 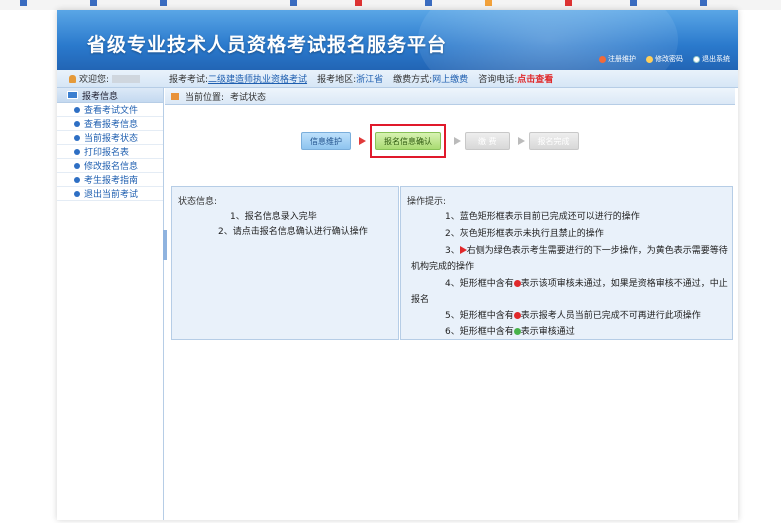 I want to click on hint-line: 3、 右侧为绿色表示考生需要进行的下一步操作，为黄色表示需要等待, so click(x=586, y=249).